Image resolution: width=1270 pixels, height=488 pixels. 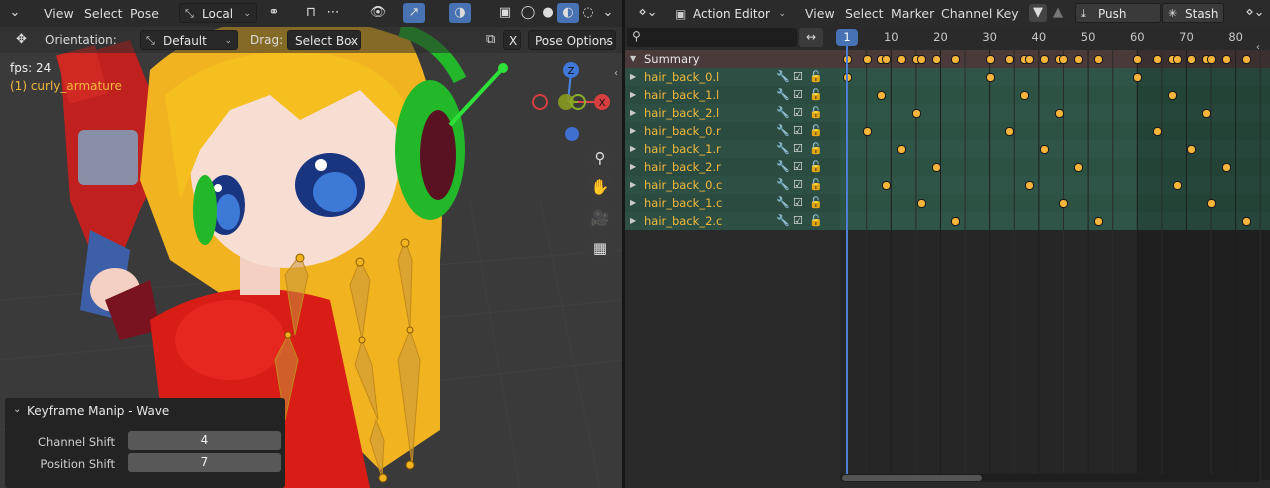 What do you see at coordinates (600, 187) in the screenshot?
I see `pan-hand-icon: ✋` at bounding box center [600, 187].